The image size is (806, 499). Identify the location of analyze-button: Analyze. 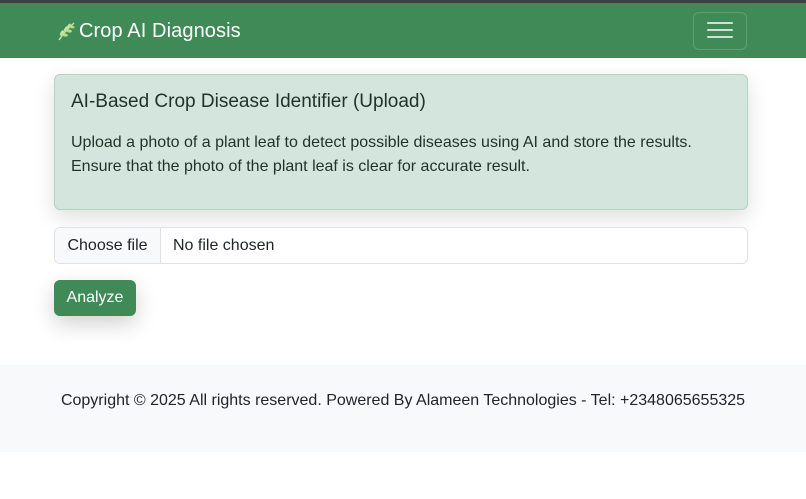
(95, 298).